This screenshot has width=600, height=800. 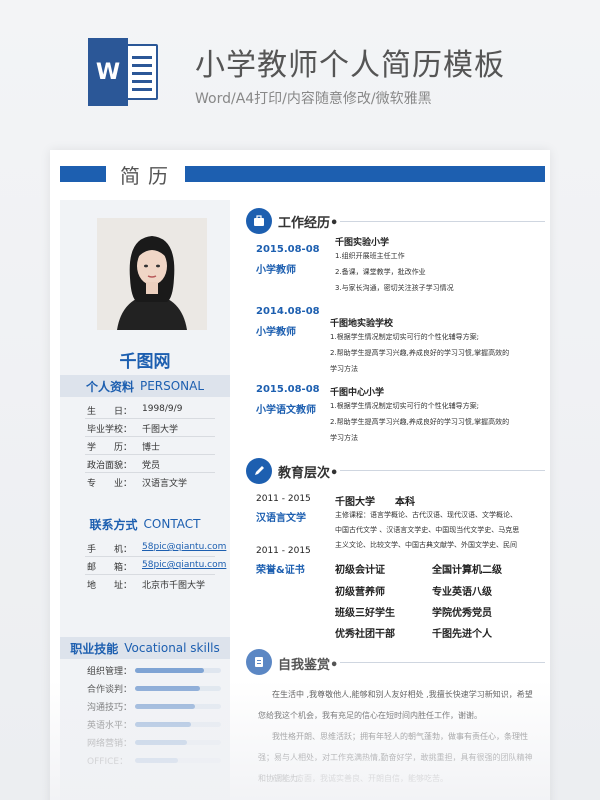 I want to click on template-subtitle: Word/A4打印/内容随意修改/微软雅黑, so click(x=313, y=99).